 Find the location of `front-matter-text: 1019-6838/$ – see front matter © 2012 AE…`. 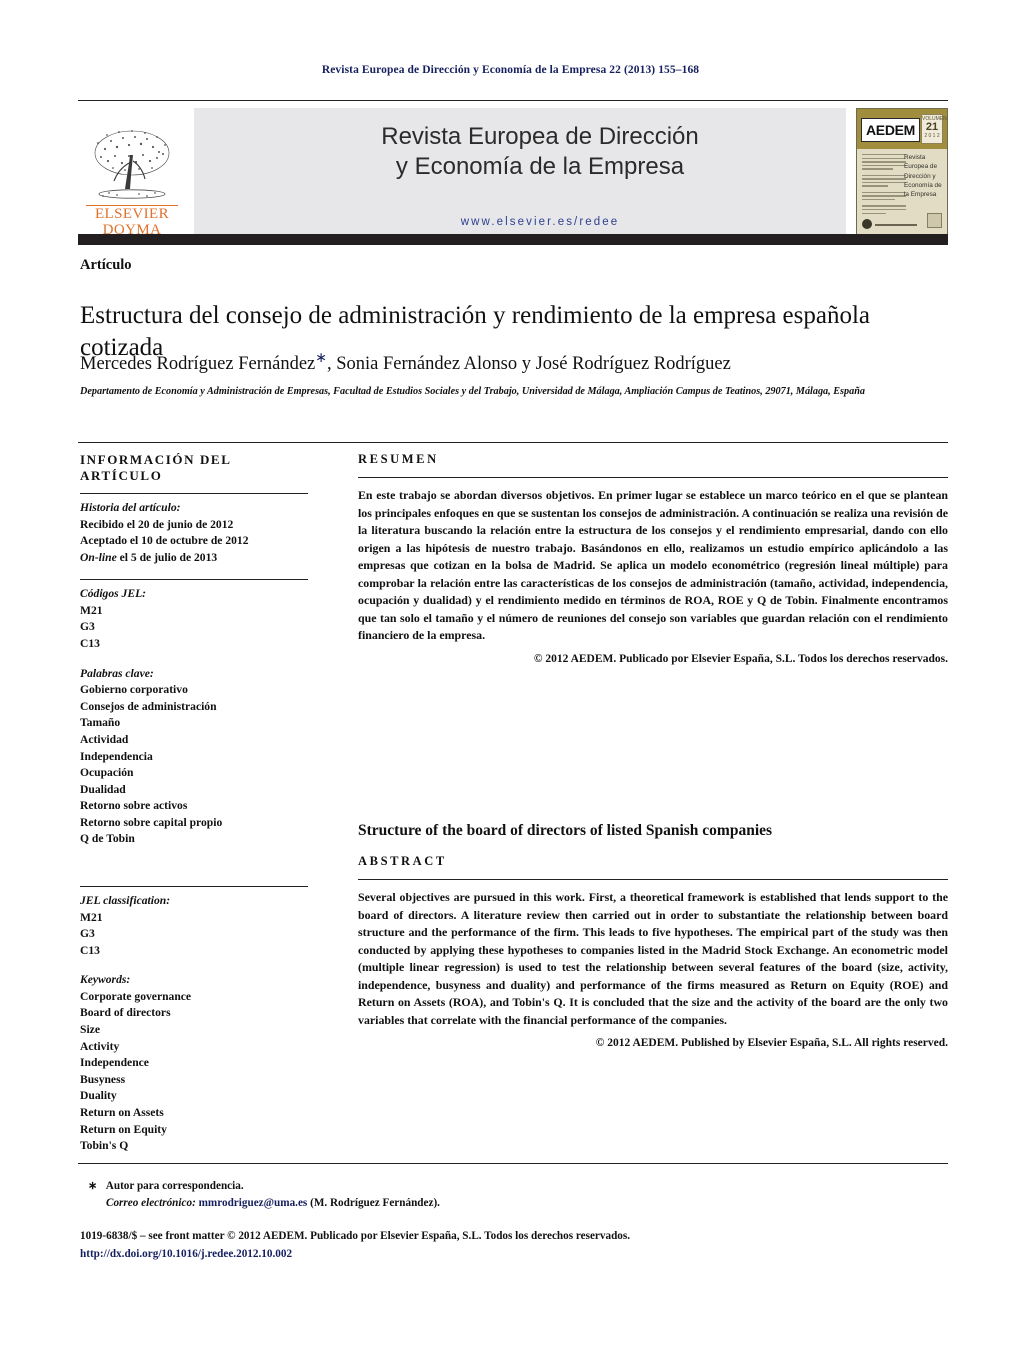

front-matter-text: 1019-6838/$ – see front matter © 2012 AE… is located at coordinates (355, 1236).